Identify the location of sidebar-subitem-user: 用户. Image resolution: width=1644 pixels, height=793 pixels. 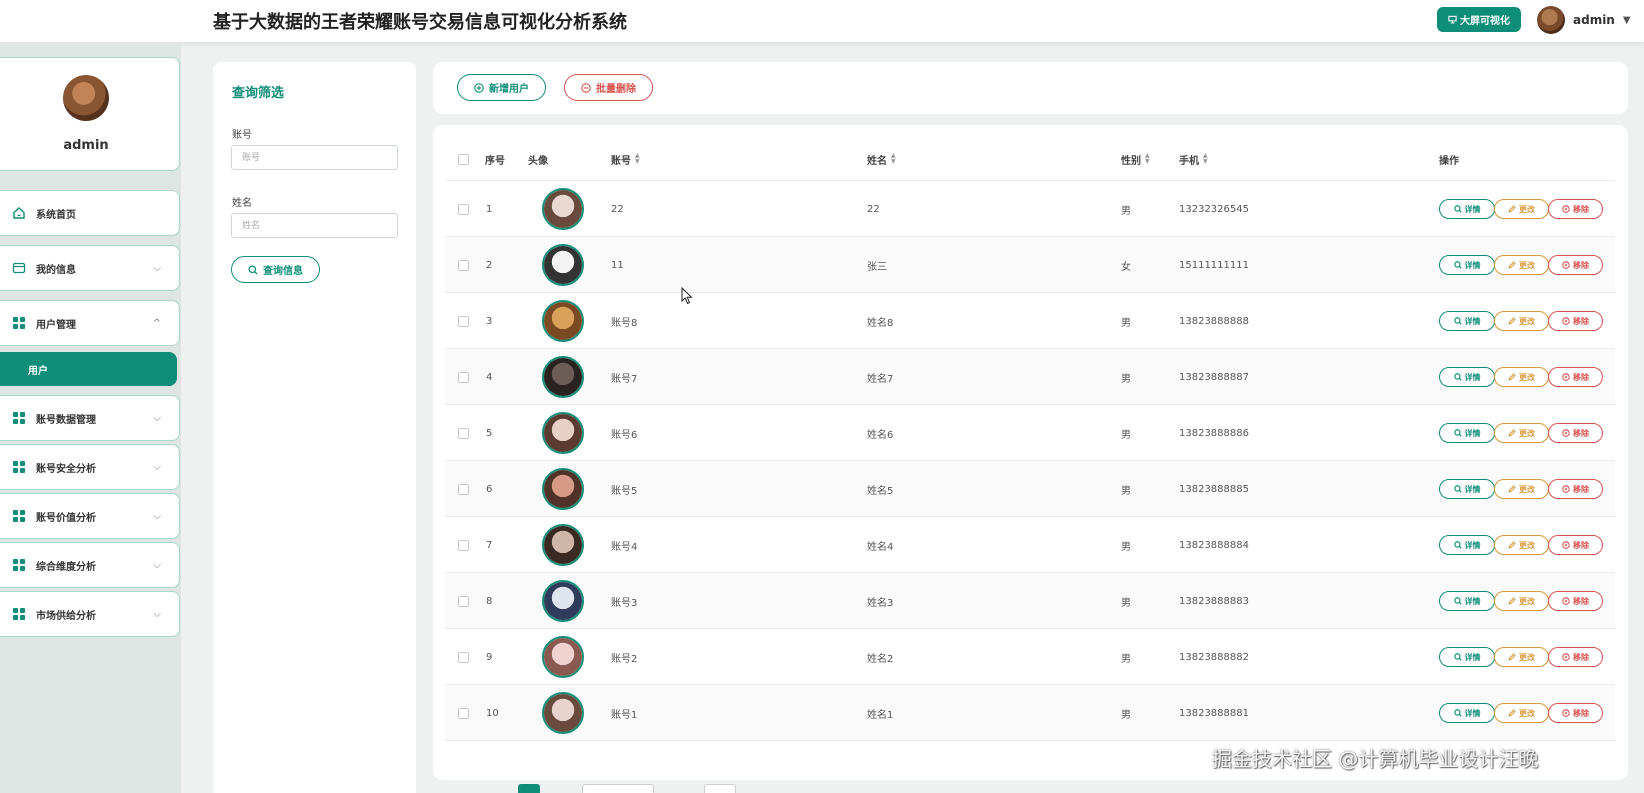
(88, 369).